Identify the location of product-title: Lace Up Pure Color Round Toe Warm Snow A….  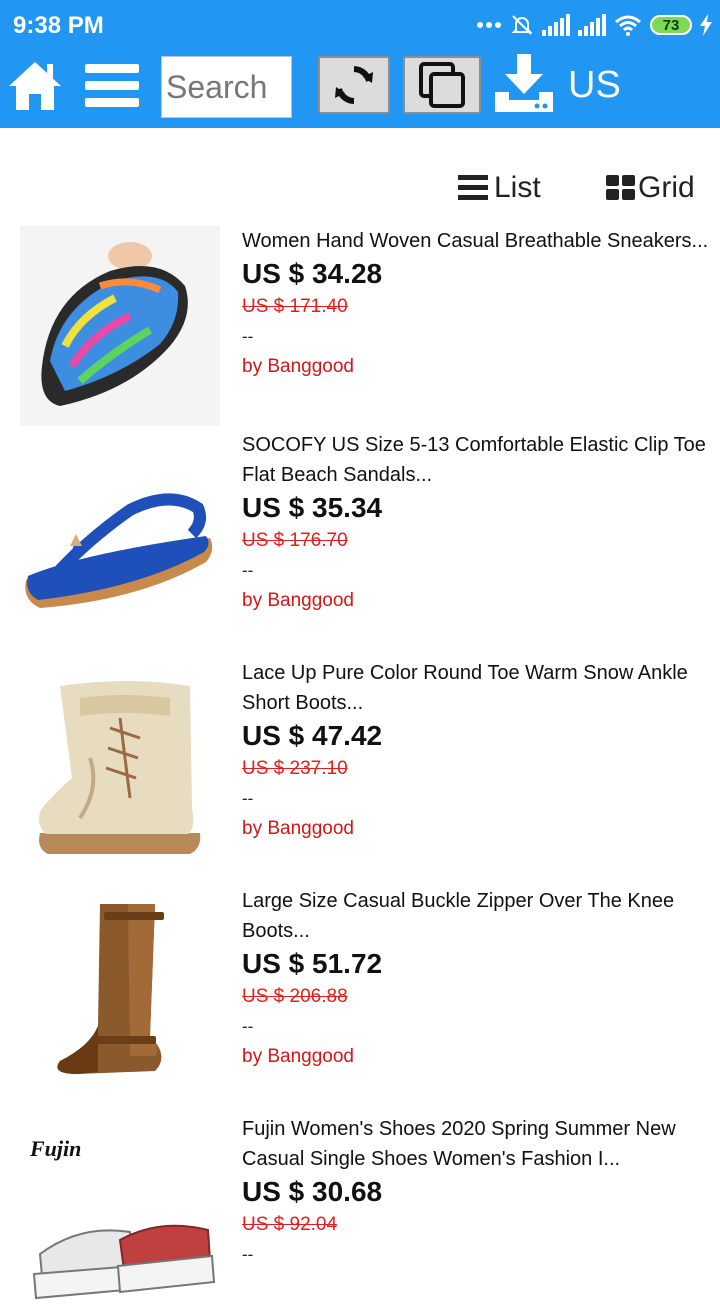
(477, 688).